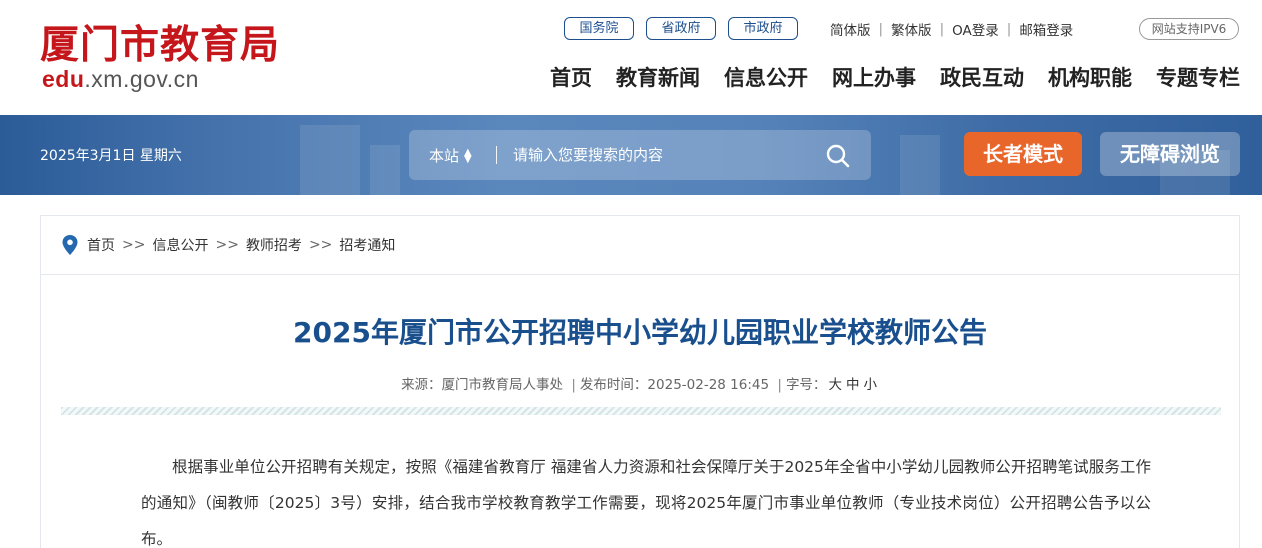  What do you see at coordinates (468, 155) in the screenshot?
I see `sort-arrows-icon: ▲ ▼` at bounding box center [468, 155].